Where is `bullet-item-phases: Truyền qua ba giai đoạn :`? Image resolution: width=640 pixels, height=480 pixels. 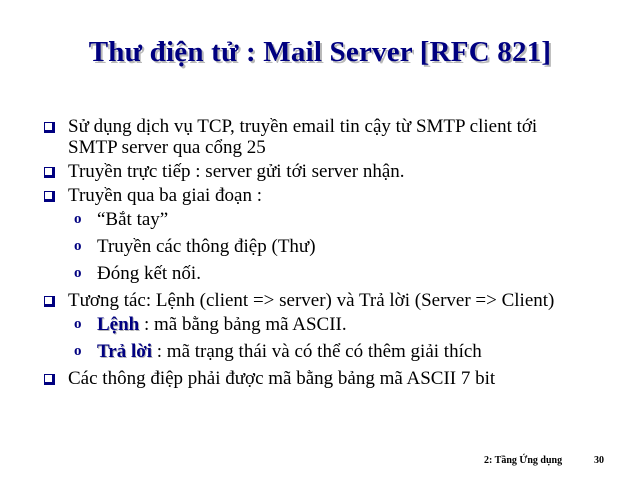 bullet-item-phases: Truyền qua ba giai đoạn : is located at coordinates (300, 195).